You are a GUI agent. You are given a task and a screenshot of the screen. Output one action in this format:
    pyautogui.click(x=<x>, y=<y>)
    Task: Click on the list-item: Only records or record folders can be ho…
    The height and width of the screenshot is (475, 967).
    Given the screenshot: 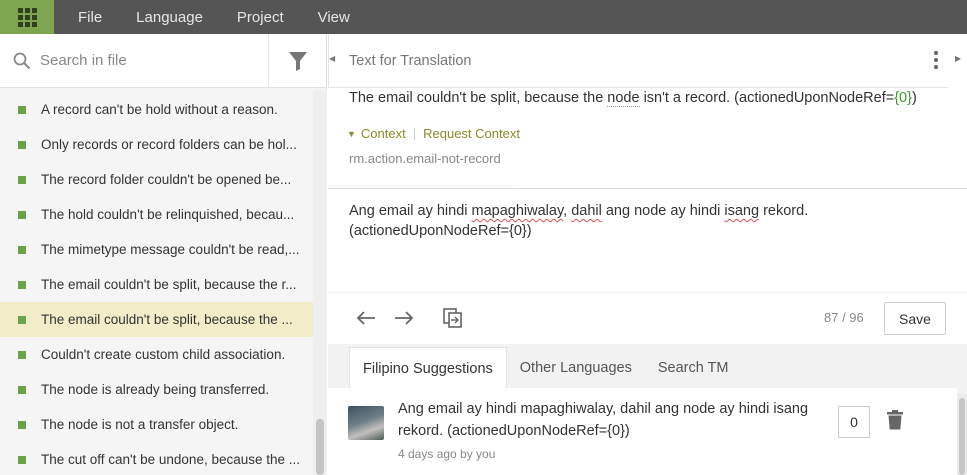 What is the action you would take?
    pyautogui.click(x=156, y=144)
    